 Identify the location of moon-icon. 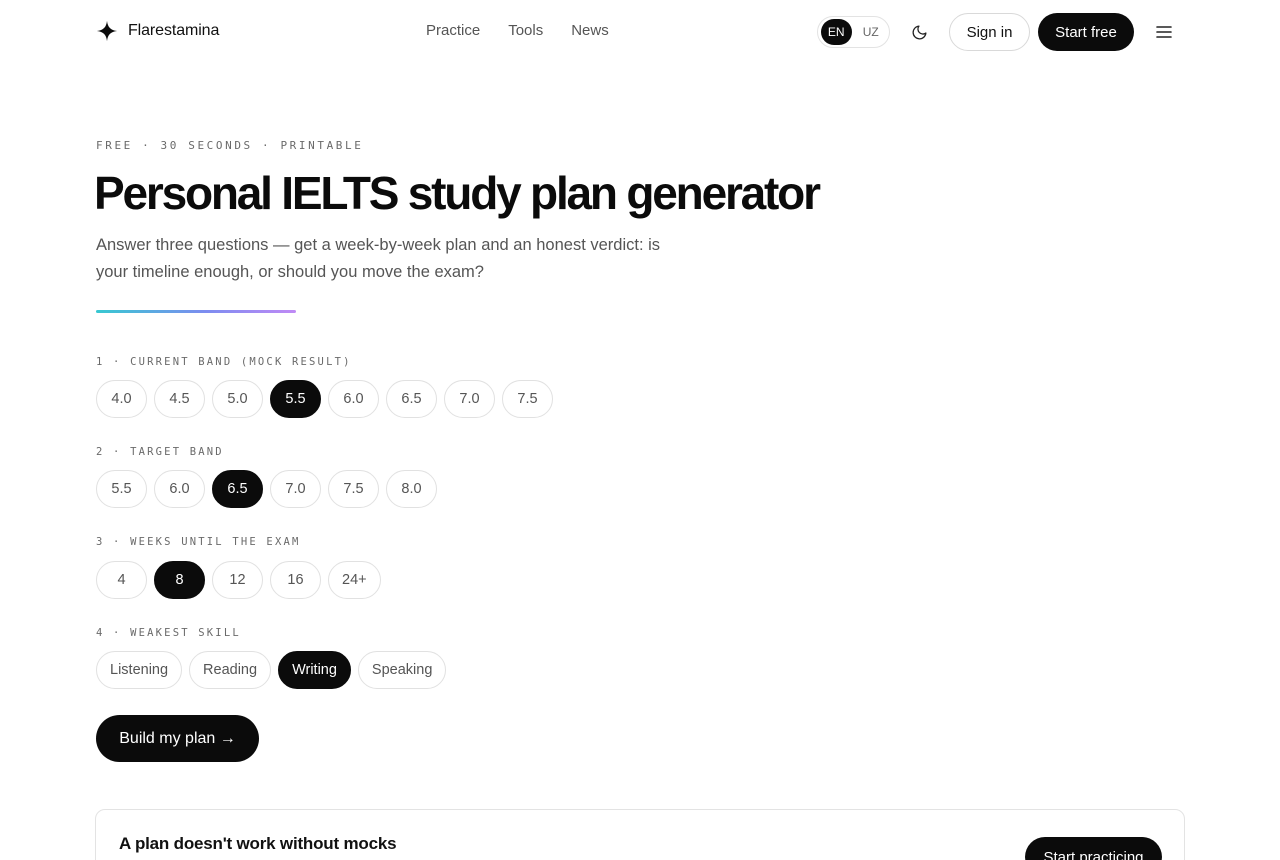
(919, 31).